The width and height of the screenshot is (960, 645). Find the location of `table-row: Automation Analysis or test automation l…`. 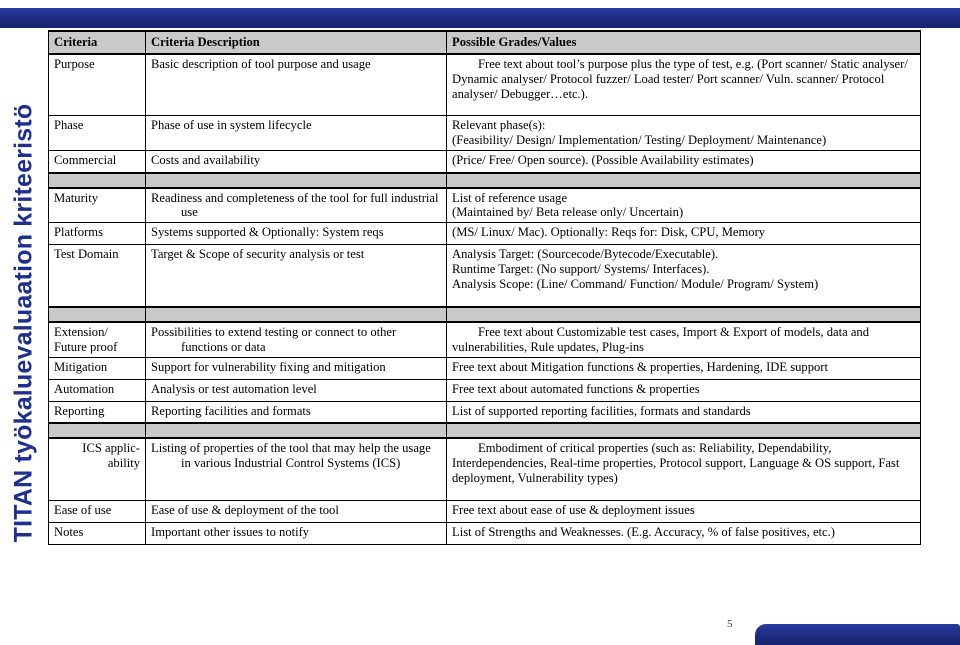

table-row: Automation Analysis or test automation l… is located at coordinates (484, 390).